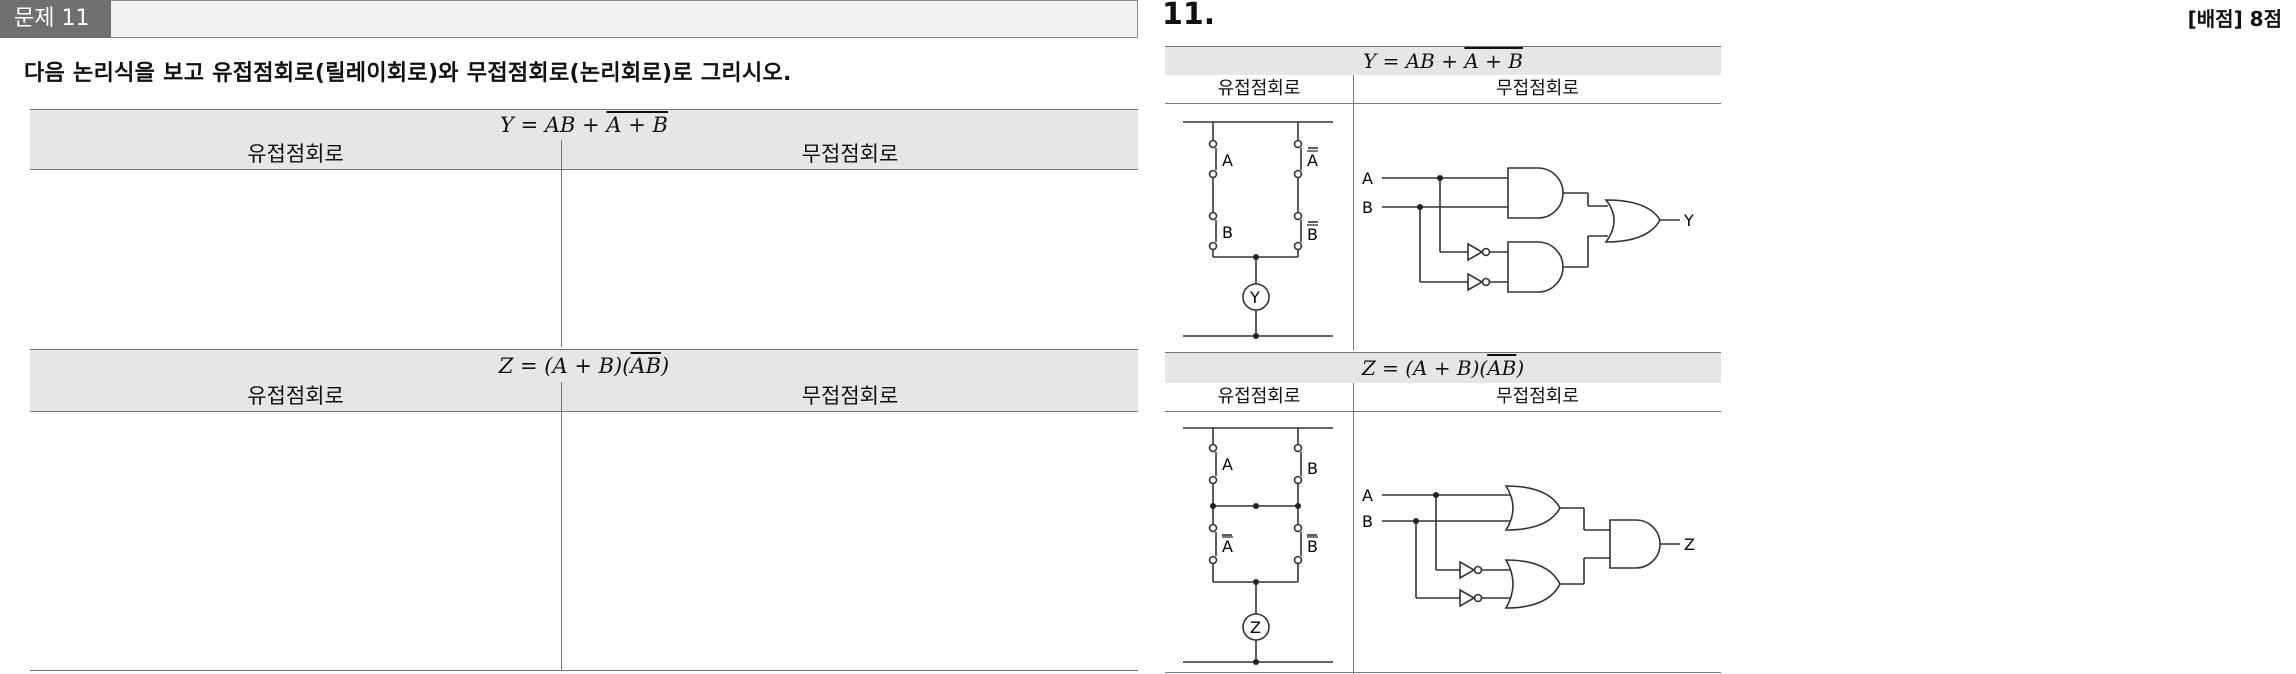 This screenshot has height=674, width=2296. I want to click on answer-header-logic-2: 무접점회로, so click(1537, 397).